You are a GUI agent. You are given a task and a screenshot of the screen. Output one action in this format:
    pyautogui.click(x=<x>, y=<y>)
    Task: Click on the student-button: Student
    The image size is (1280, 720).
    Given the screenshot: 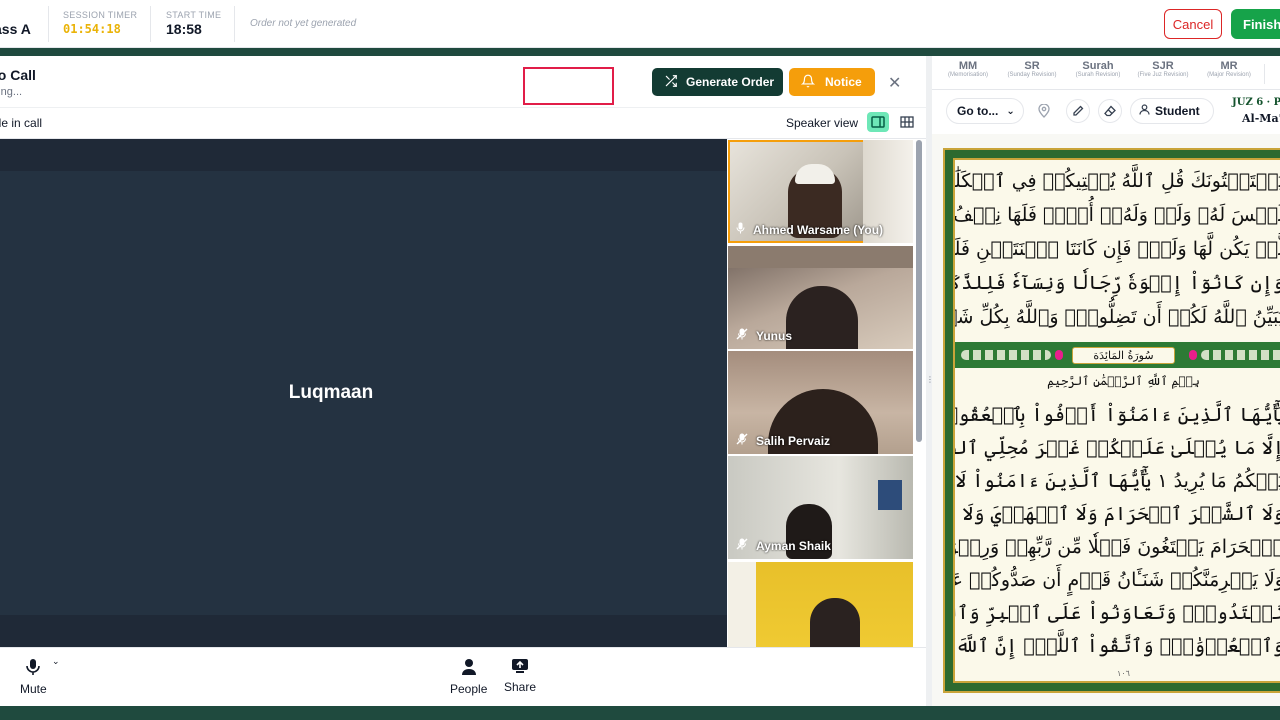 What is the action you would take?
    pyautogui.click(x=1172, y=111)
    